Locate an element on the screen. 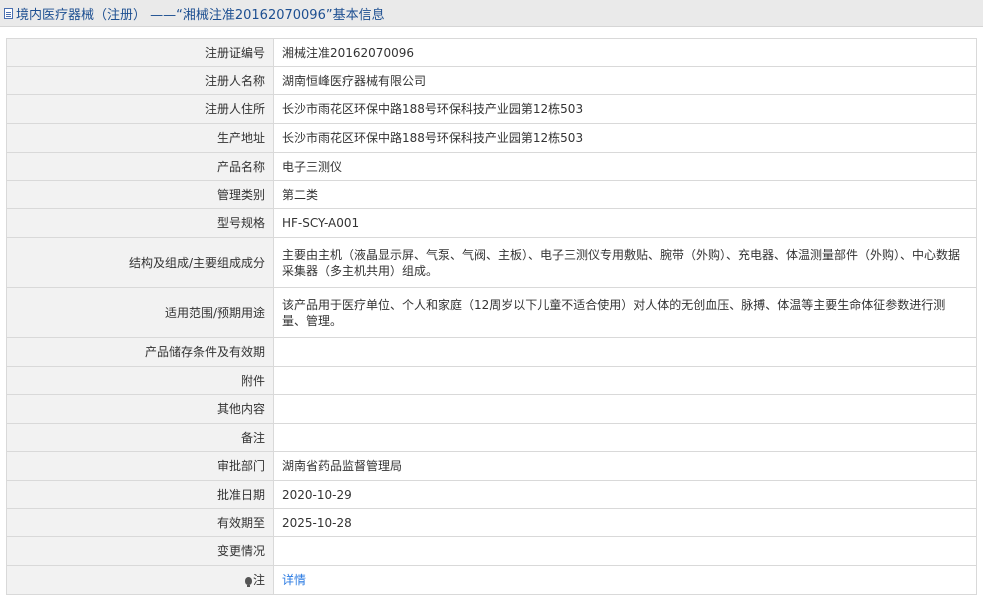  table-row-product-name: 产品名称 电子三测仪 is located at coordinates (491, 166).